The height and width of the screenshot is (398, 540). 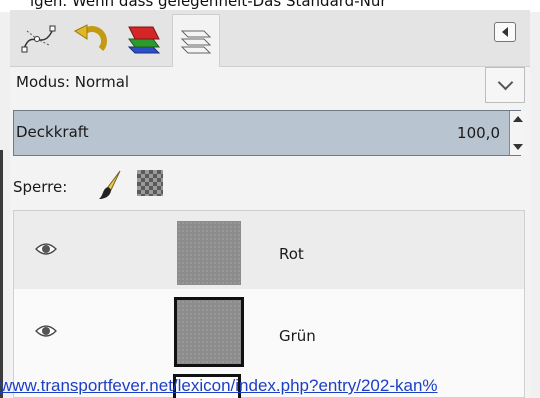 I want to click on lock-alpha-icon, so click(x=150, y=183).